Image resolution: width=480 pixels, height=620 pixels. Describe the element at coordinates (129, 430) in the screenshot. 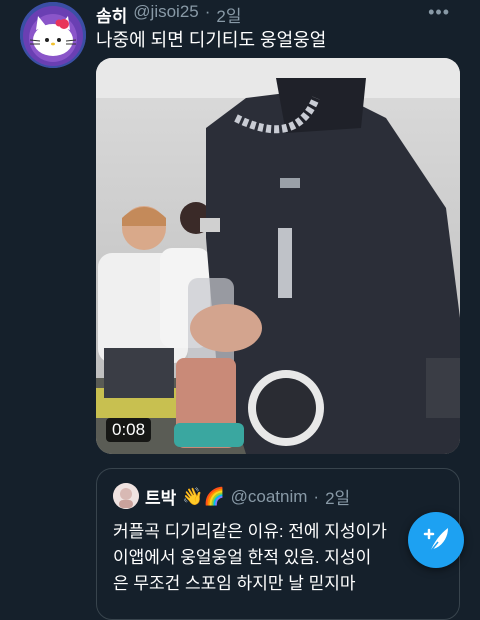

I see `video-duration: 0:08` at that location.